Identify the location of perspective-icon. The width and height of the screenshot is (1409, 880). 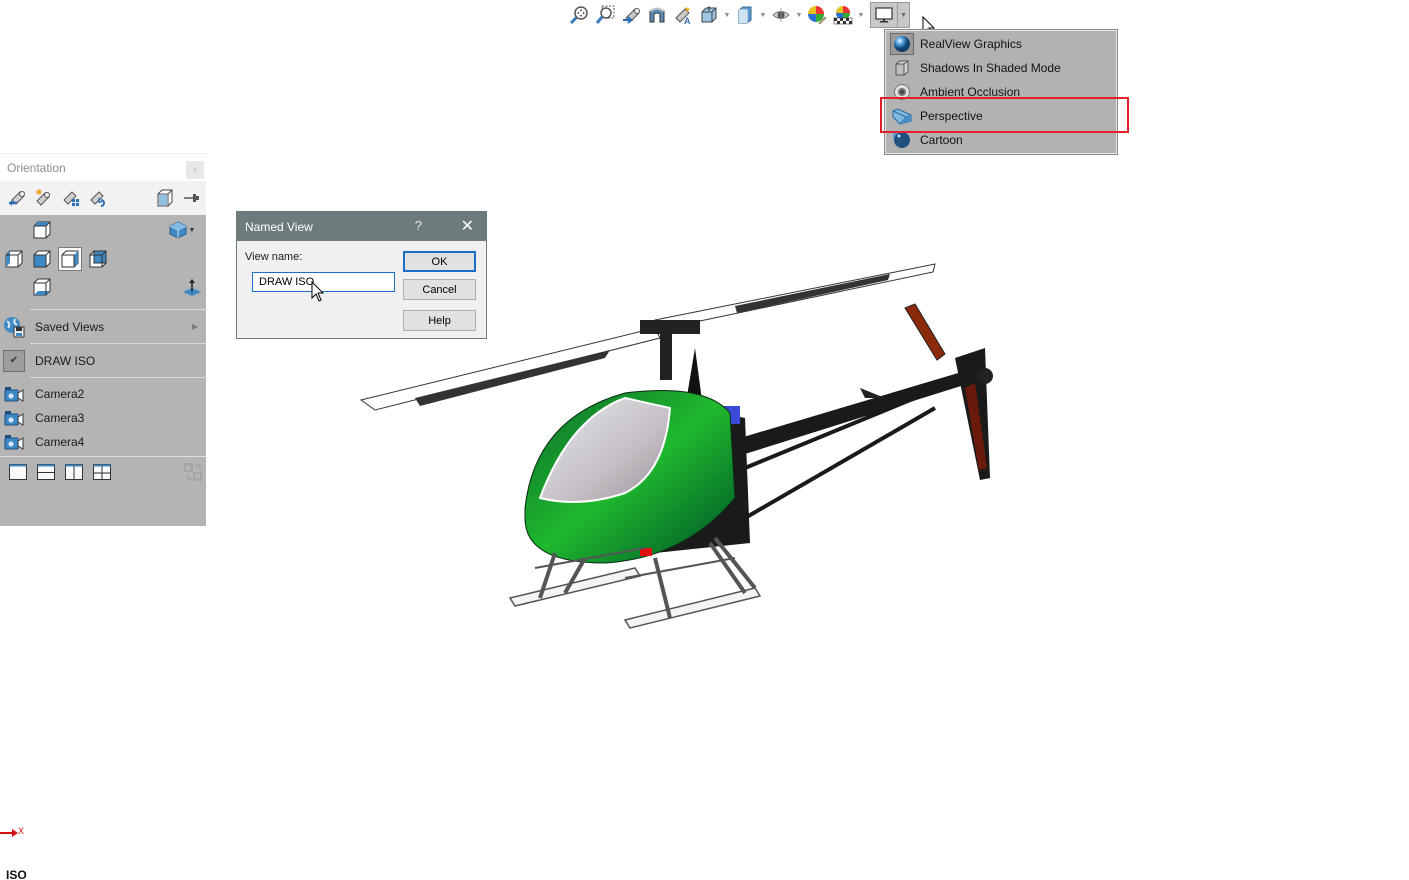
(902, 116).